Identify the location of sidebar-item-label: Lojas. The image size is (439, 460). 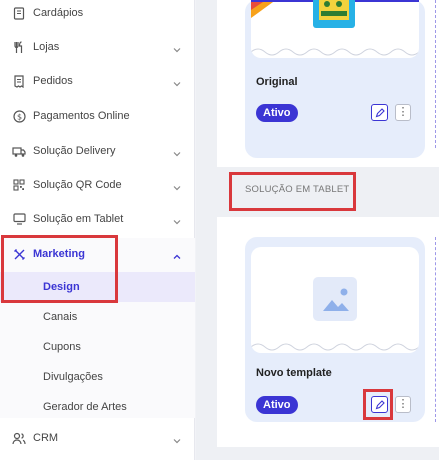
(46, 47).